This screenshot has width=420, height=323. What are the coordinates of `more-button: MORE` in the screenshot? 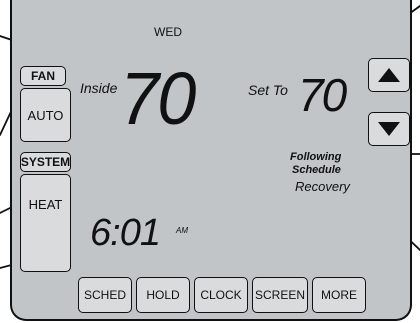 It's located at (339, 295).